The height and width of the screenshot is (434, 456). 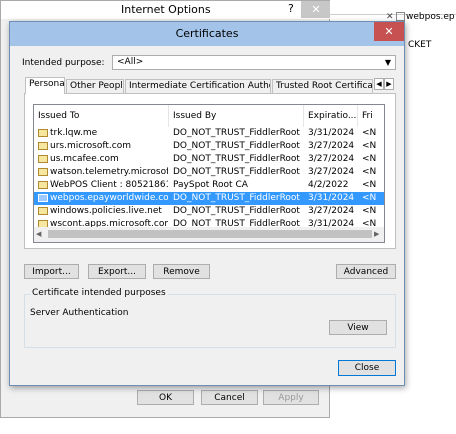 What do you see at coordinates (63, 63) in the screenshot?
I see `intended-purpose-label: Intended purpose:` at bounding box center [63, 63].